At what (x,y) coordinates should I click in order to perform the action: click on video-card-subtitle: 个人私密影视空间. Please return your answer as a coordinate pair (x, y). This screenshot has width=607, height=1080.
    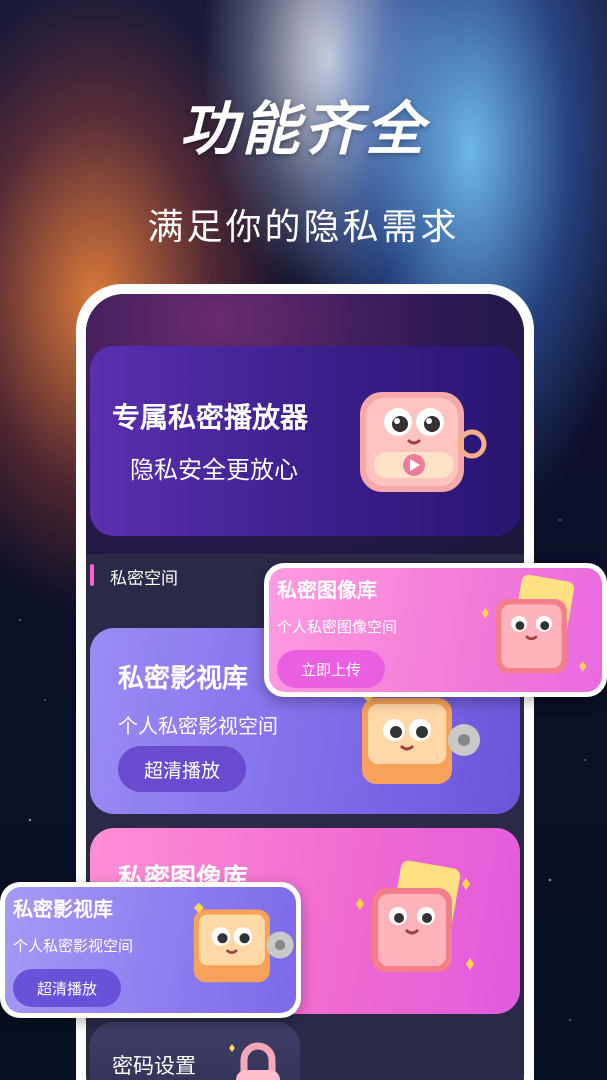
    Looking at the image, I should click on (198, 726).